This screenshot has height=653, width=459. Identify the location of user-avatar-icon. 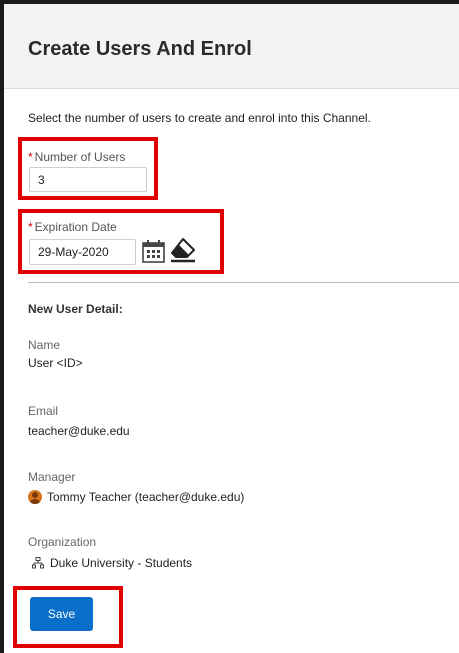
(35, 497).